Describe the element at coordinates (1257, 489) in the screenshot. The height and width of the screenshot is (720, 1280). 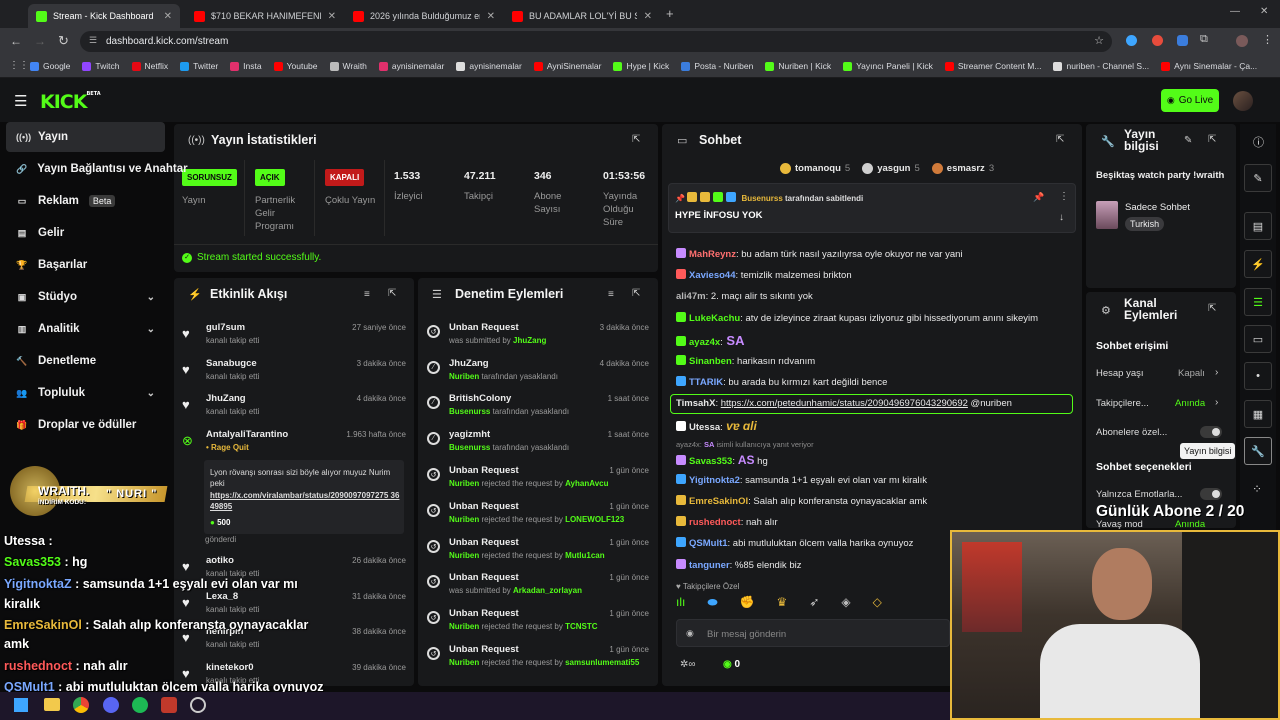
I see `sliders-icon: ⁘` at that location.